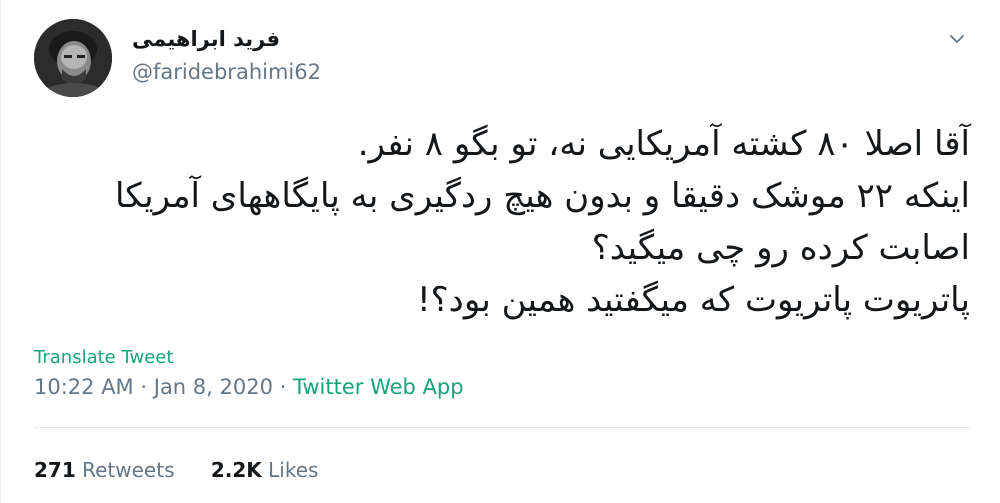  What do you see at coordinates (957, 39) in the screenshot?
I see `chevron-down-icon` at bounding box center [957, 39].